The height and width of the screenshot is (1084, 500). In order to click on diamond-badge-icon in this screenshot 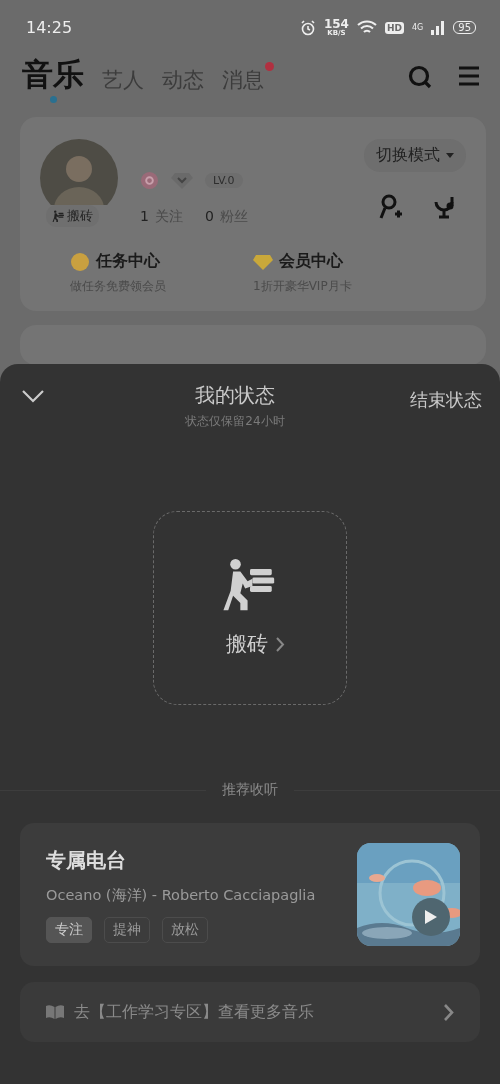, I will do `click(182, 180)`.